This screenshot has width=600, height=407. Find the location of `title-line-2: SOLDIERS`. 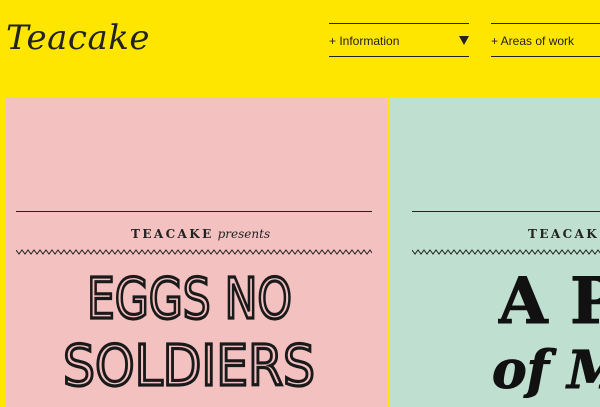

title-line-2: SOLDIERS is located at coordinates (193, 362).